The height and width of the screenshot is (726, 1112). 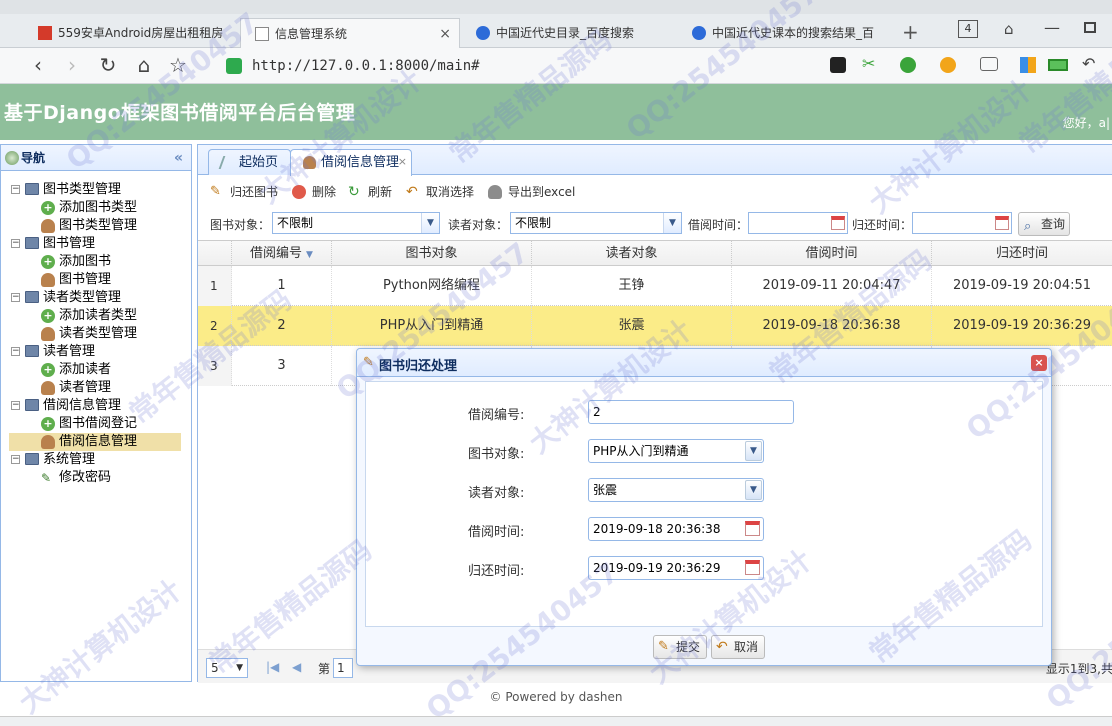 I want to click on deselect-button: ↶ 取消选择, so click(x=440, y=192).